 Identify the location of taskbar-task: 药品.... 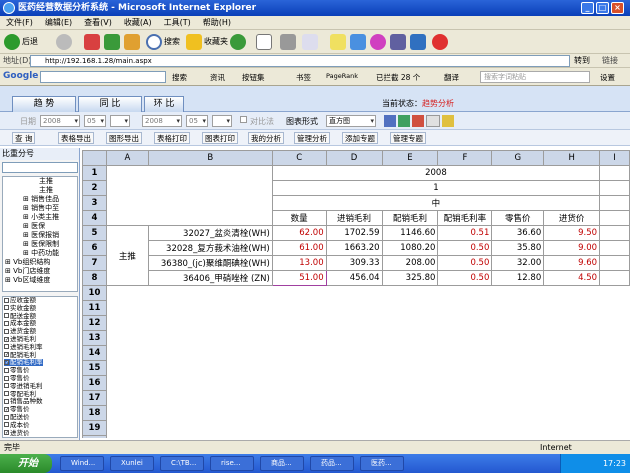
(332, 463).